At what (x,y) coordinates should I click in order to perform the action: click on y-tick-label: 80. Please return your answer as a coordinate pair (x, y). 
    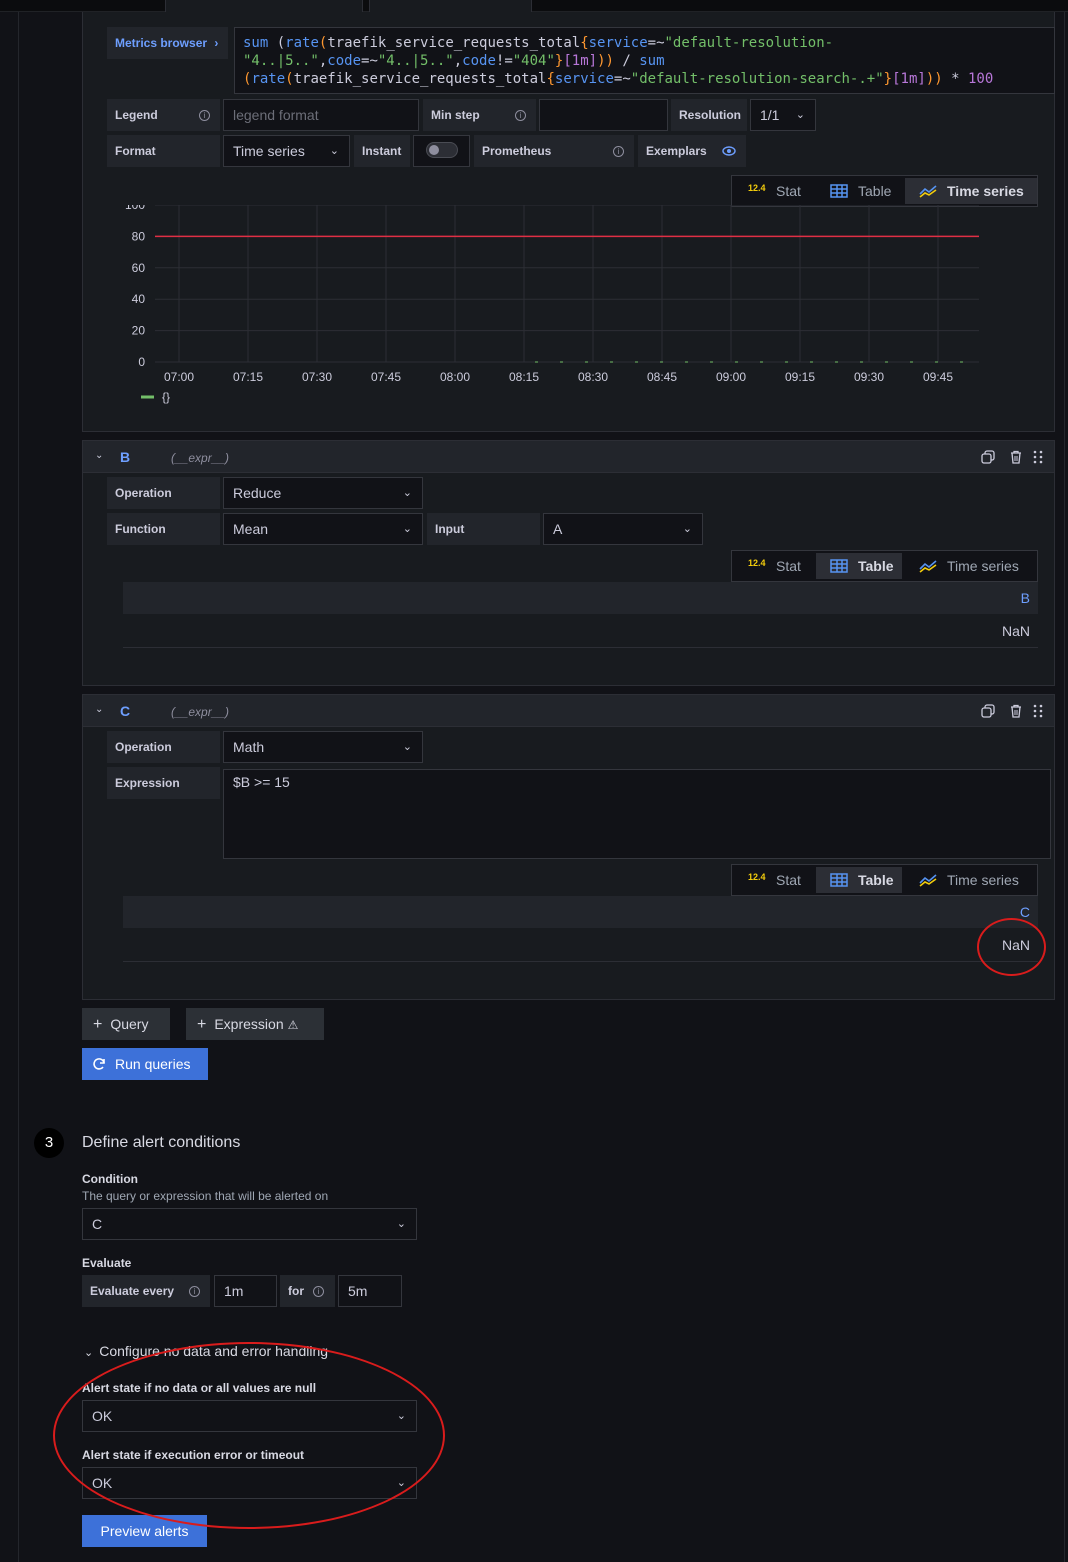
    Looking at the image, I should click on (139, 236).